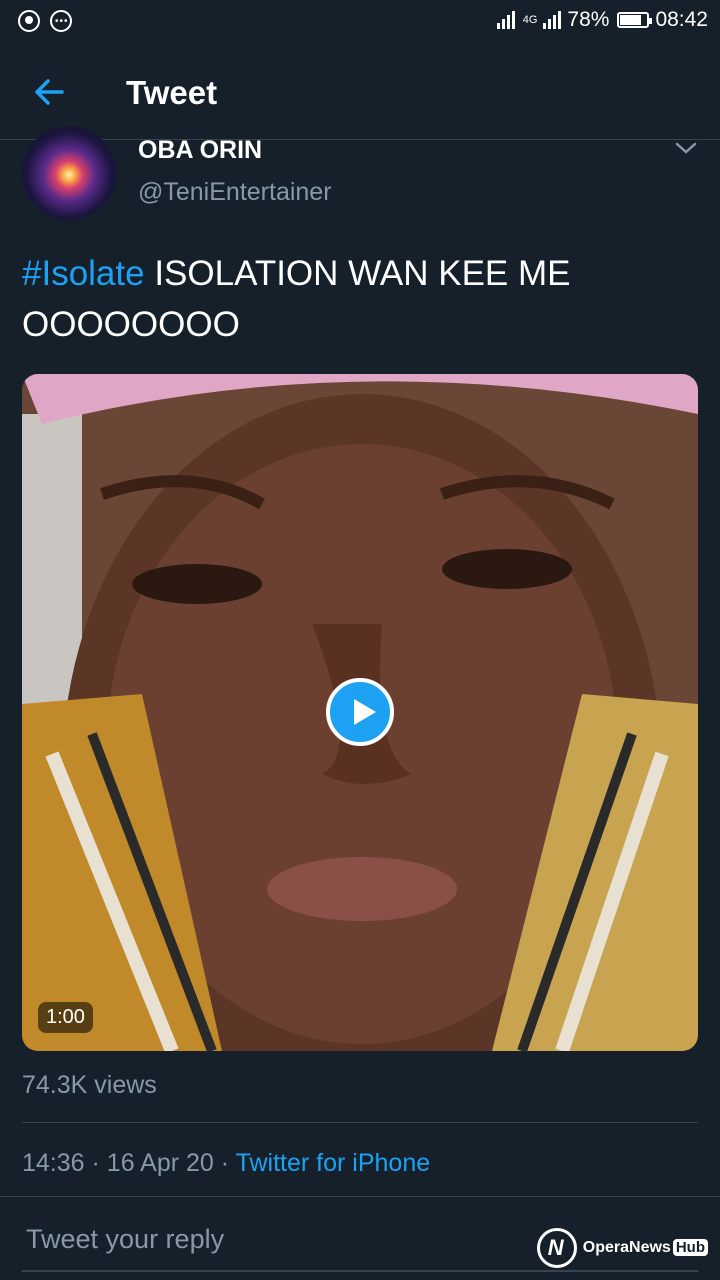  Describe the element at coordinates (556, 1248) in the screenshot. I see `operanews-logo-icon` at that location.